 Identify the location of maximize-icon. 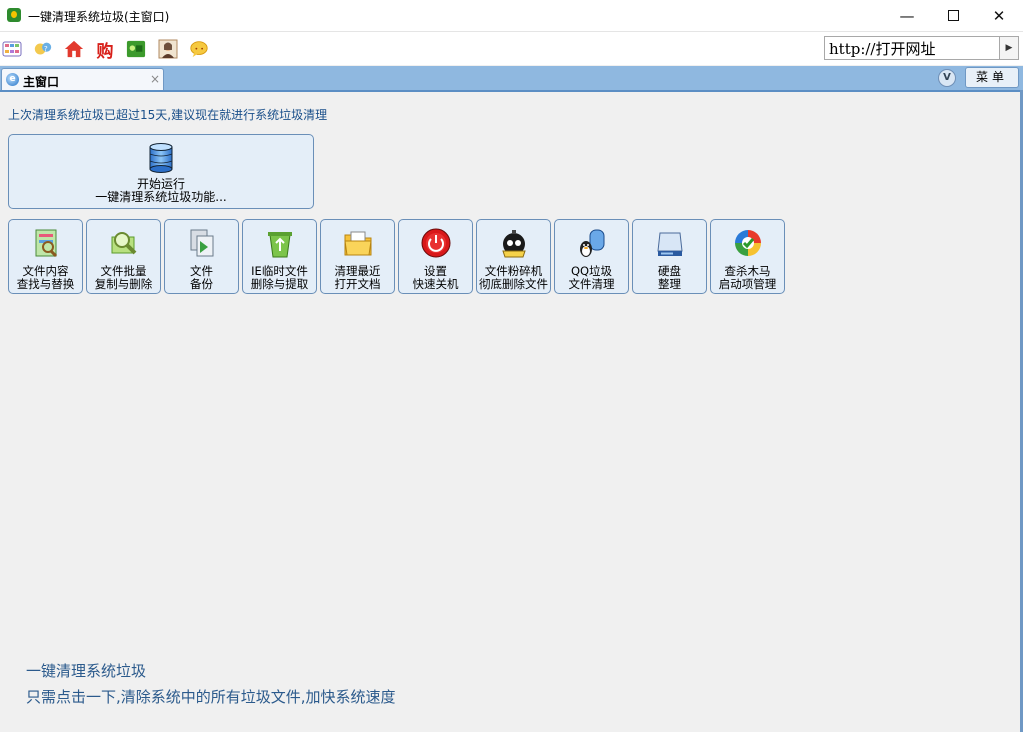
(953, 15).